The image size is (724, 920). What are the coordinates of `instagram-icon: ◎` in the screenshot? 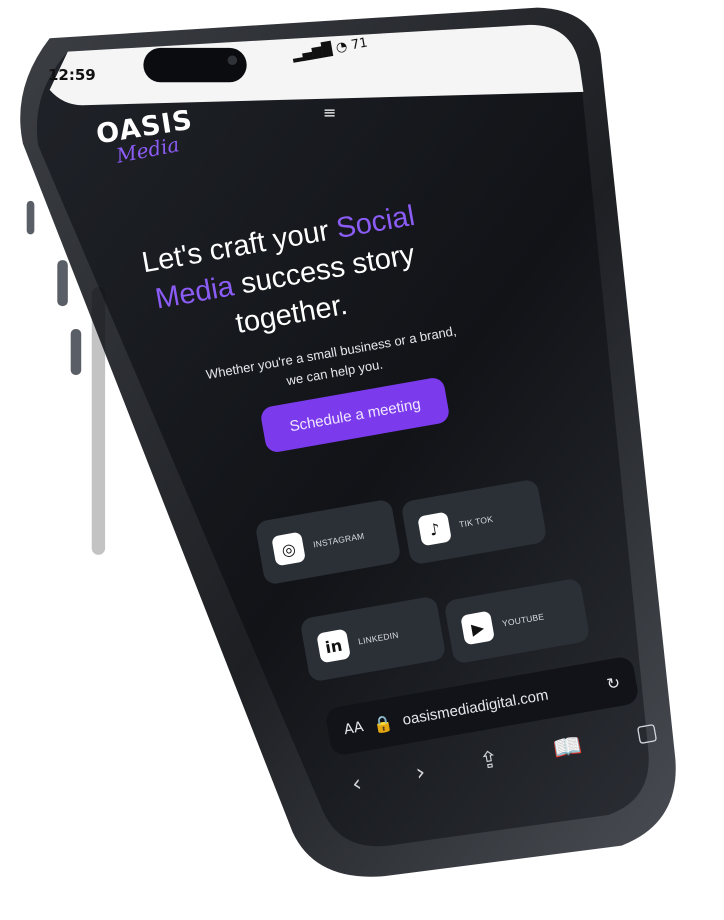 It's located at (288, 549).